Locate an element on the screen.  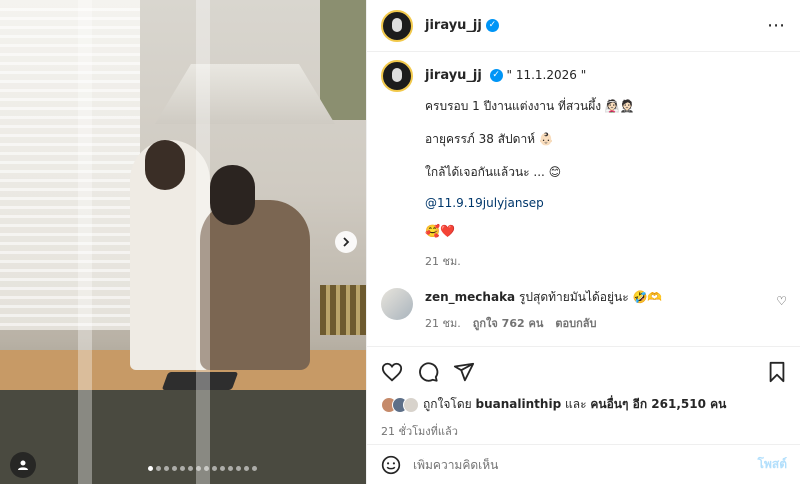
comment-like-heart-icon: ♡ is located at coordinates (781, 301).